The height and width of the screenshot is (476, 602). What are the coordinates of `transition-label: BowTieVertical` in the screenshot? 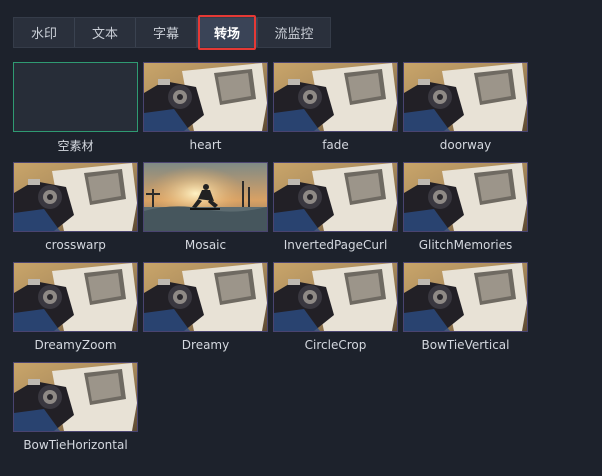 It's located at (465, 345).